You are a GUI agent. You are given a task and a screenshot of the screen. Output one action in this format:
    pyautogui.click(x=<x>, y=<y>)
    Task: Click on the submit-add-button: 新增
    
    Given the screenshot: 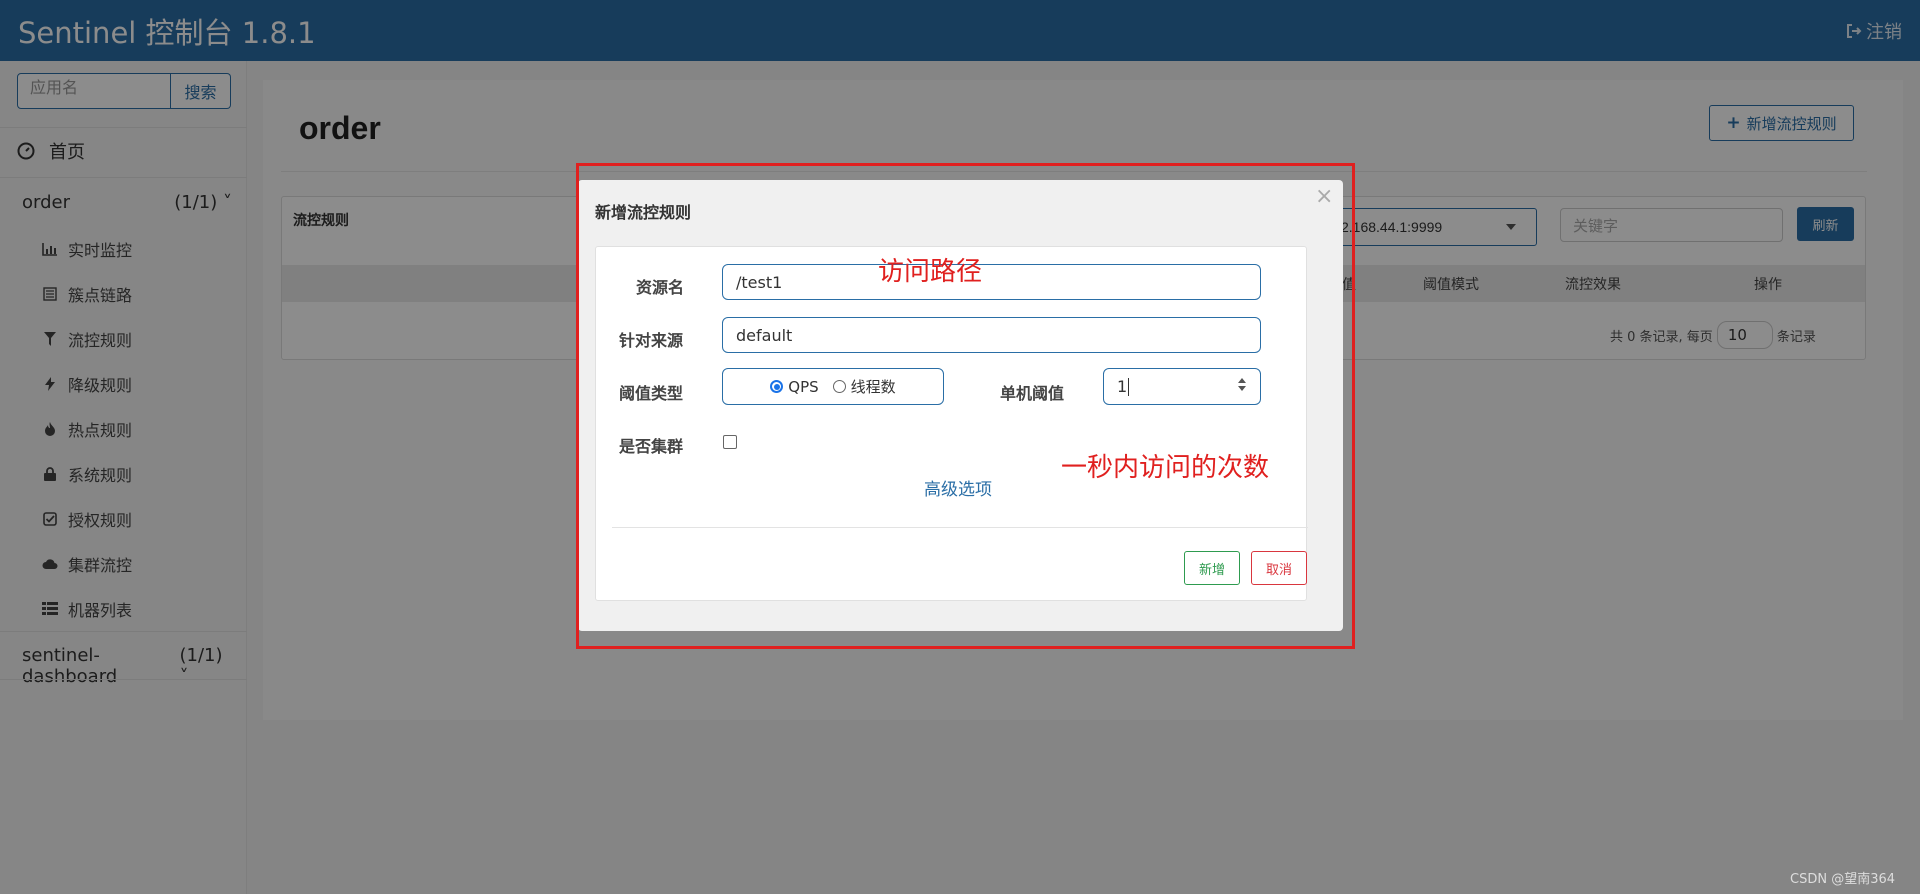 What is the action you would take?
    pyautogui.click(x=1212, y=568)
    